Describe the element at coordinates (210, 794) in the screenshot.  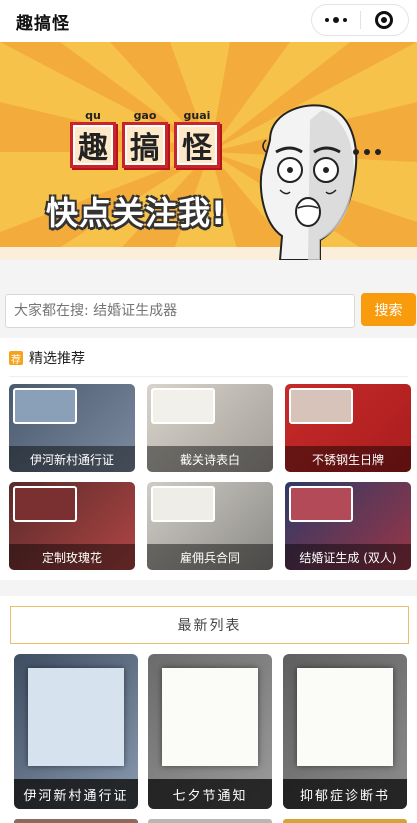
I see `latest-card-label: 七夕节通知` at that location.